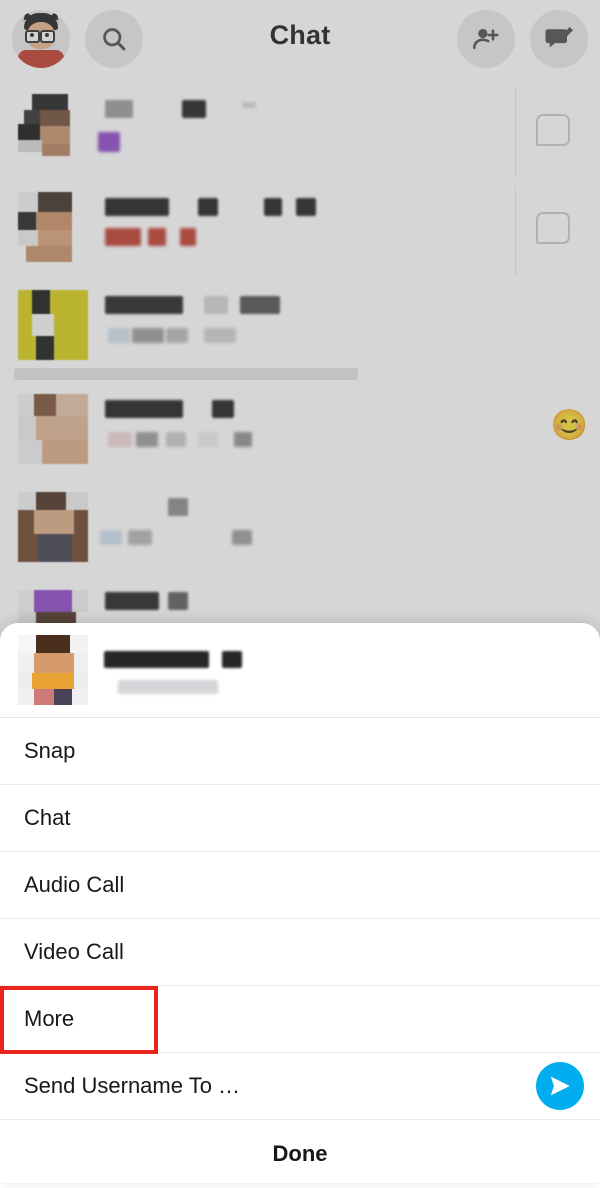 Image resolution: width=600 pixels, height=1188 pixels. I want to click on sheet-item-audio-call: Audio Call, so click(300, 885).